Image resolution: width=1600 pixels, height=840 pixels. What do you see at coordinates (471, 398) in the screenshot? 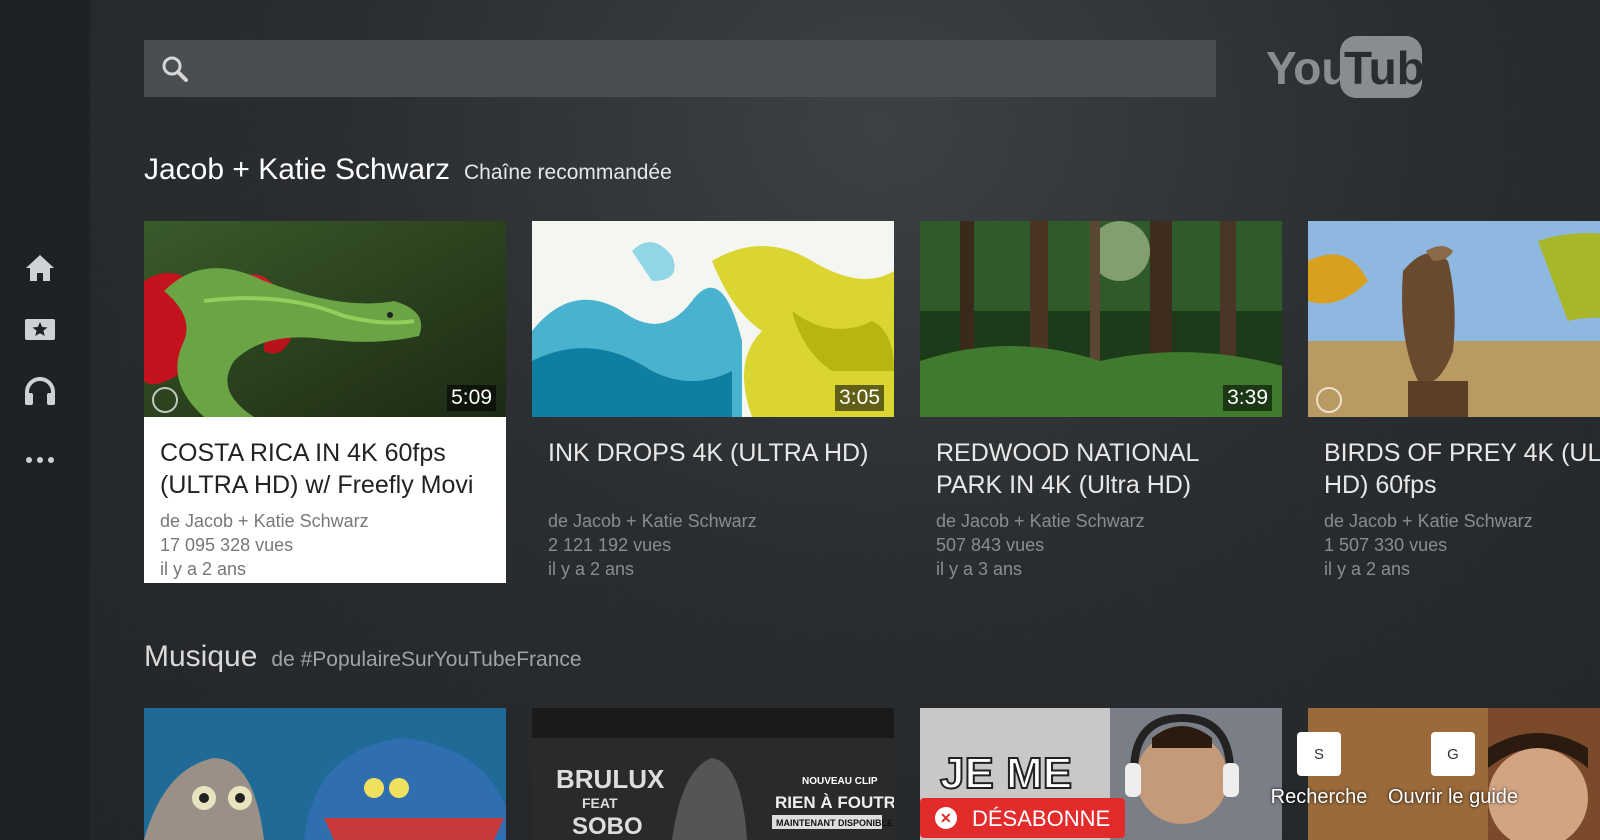
I see `video-duration: 5:09` at bounding box center [471, 398].